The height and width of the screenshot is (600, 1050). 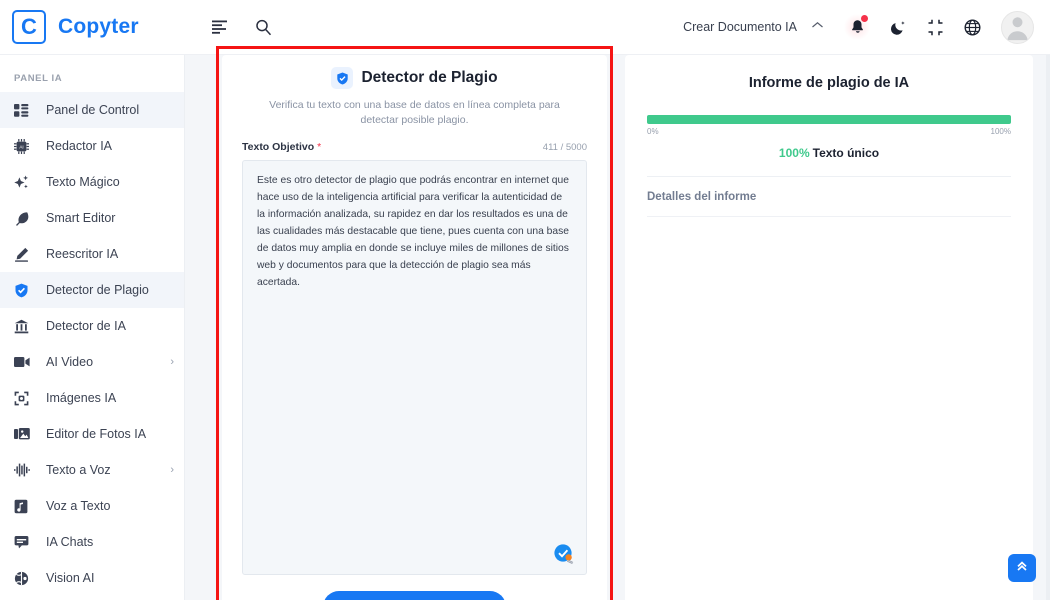 I want to click on vision-brain-icon, so click(x=25, y=578).